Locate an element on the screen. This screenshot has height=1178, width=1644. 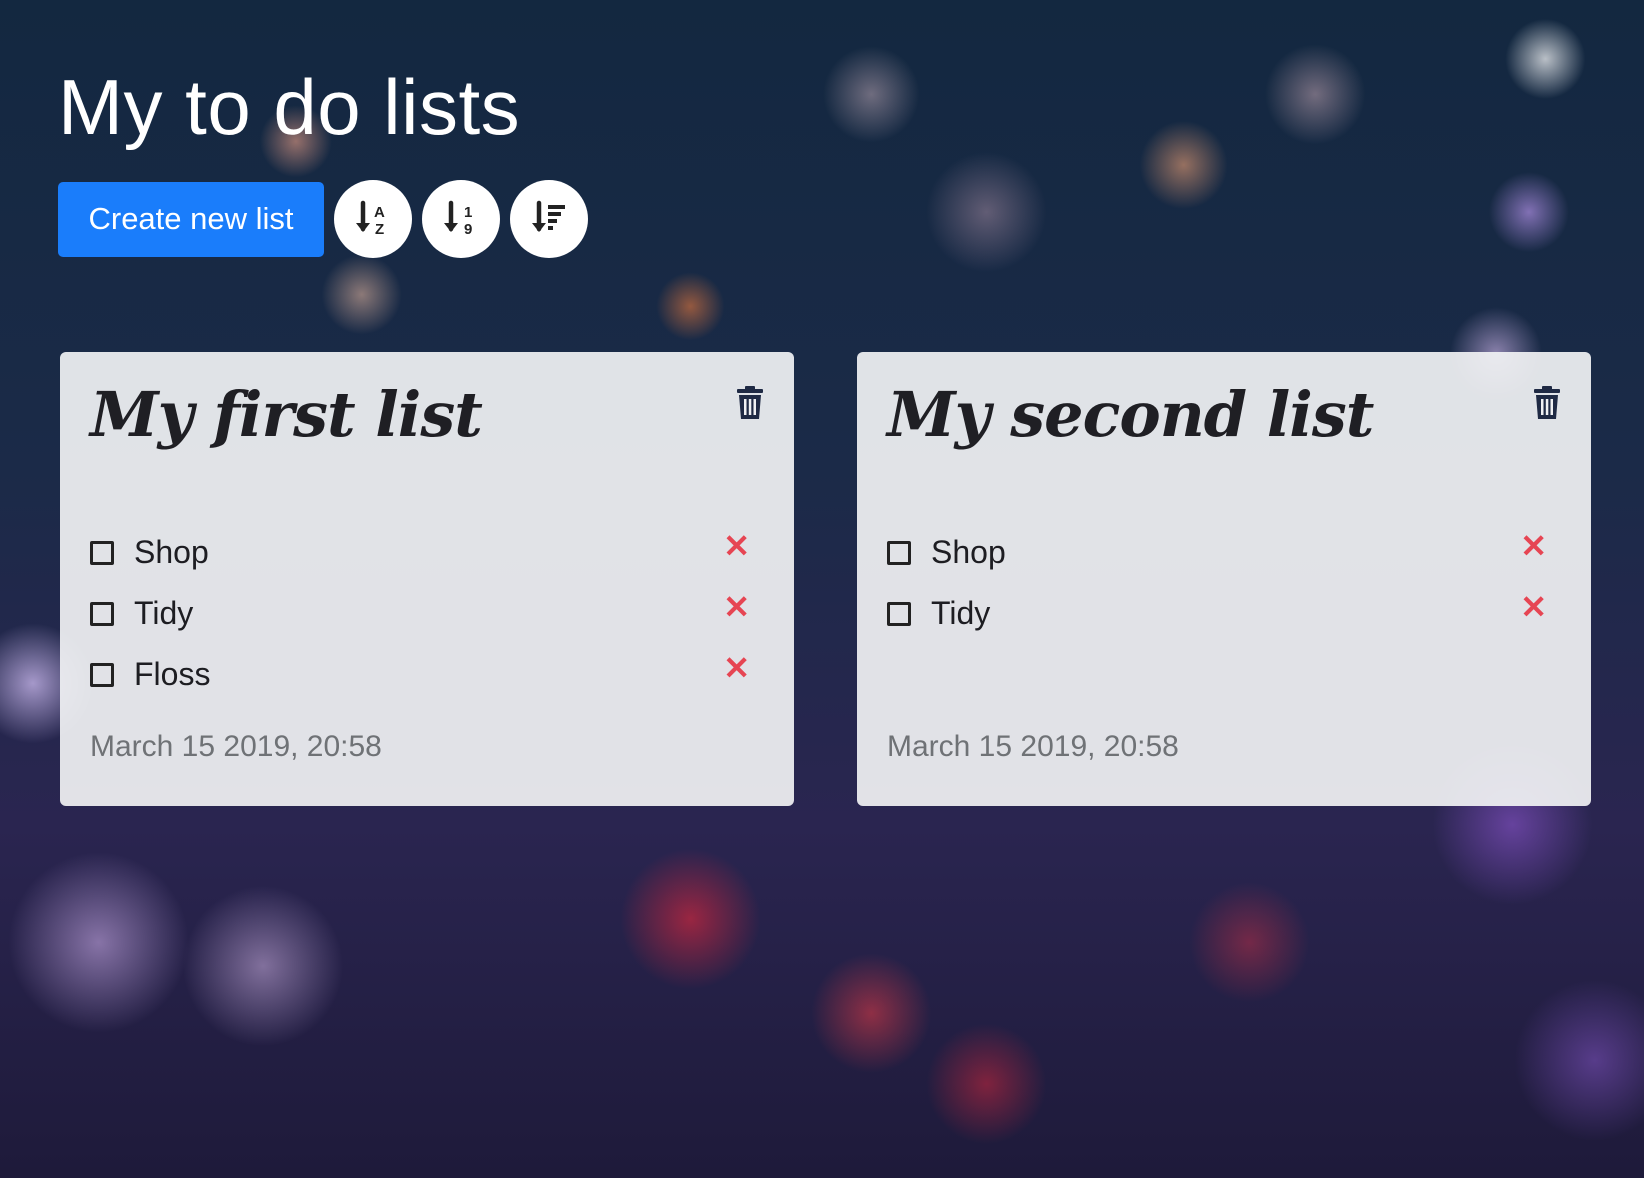
list-items: Shop ✕ Tidy ✕ Floss ✕ is located at coordinates (427, 613).